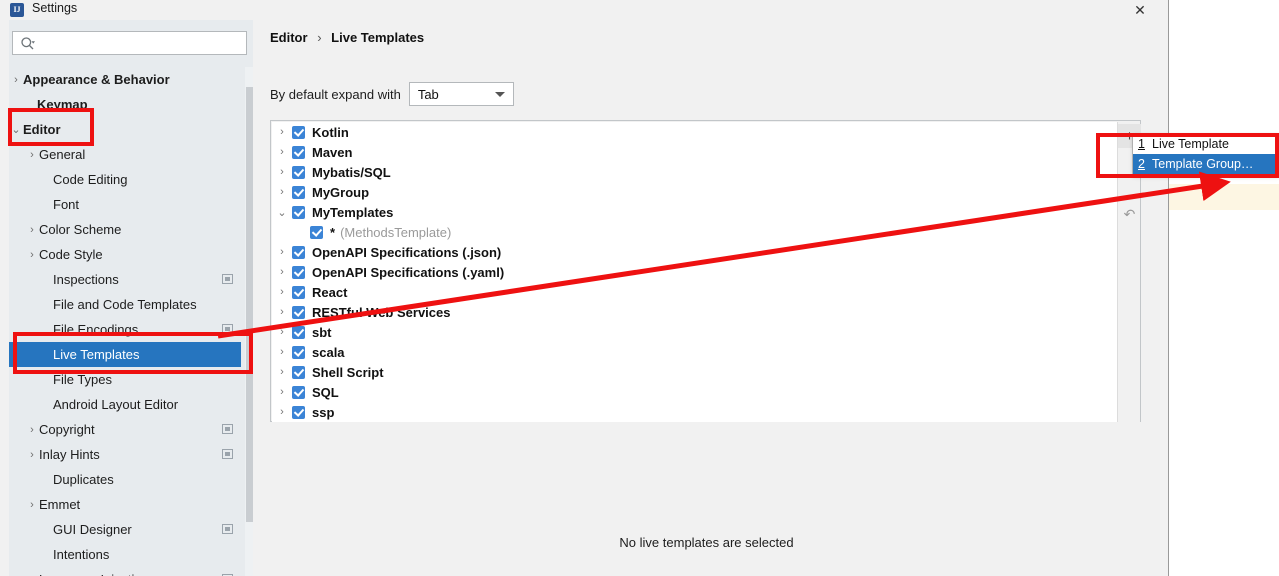 Image resolution: width=1279 pixels, height=576 pixels. Describe the element at coordinates (141, 43) in the screenshot. I see `search-input` at that location.